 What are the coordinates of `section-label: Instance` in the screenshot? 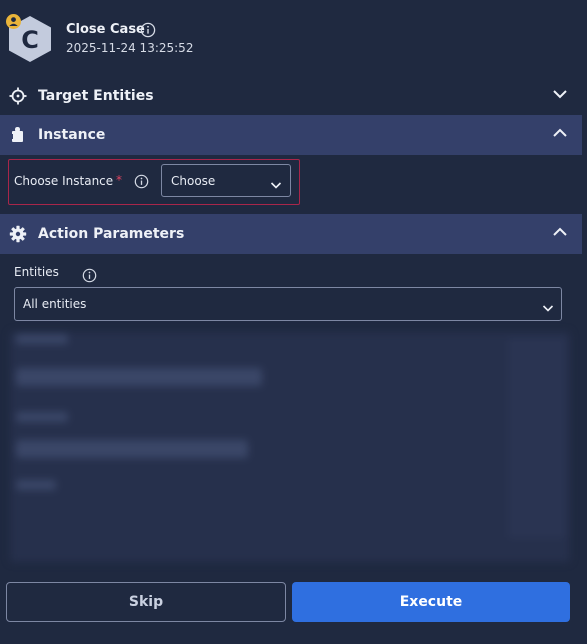 It's located at (72, 135).